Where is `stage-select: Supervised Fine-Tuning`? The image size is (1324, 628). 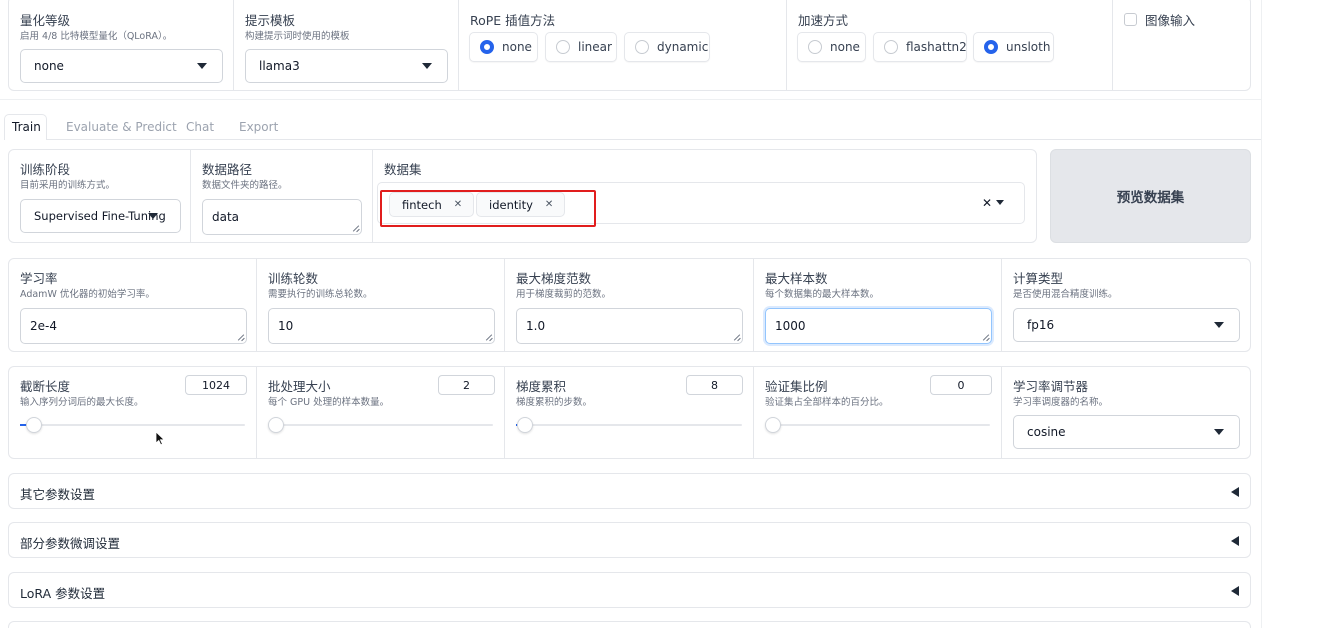 stage-select: Supervised Fine-Tuning is located at coordinates (100, 216).